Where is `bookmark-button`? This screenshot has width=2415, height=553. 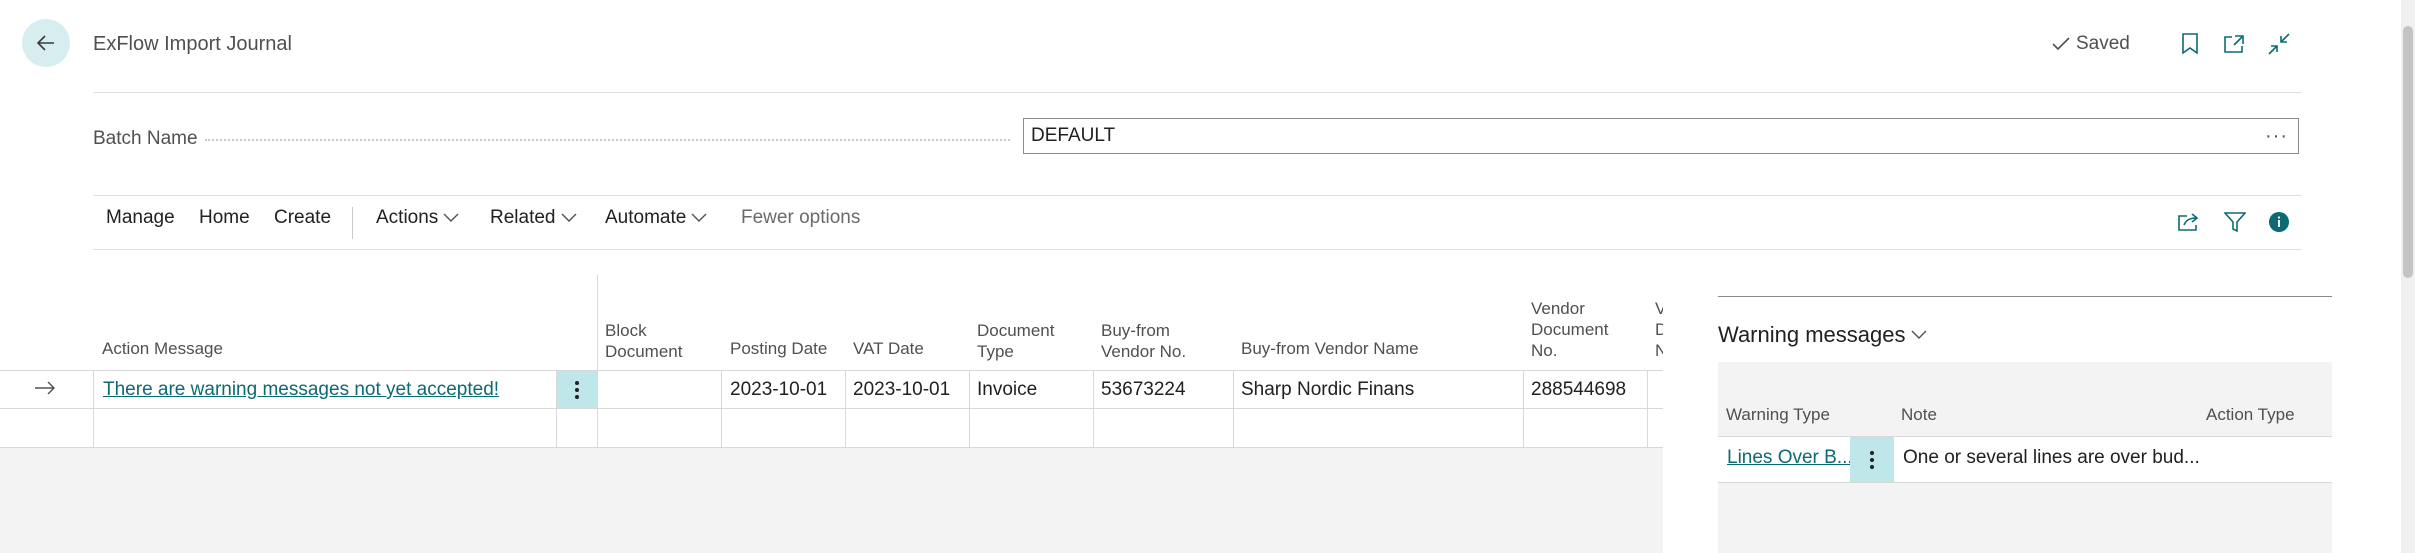
bookmark-button is located at coordinates (2190, 44).